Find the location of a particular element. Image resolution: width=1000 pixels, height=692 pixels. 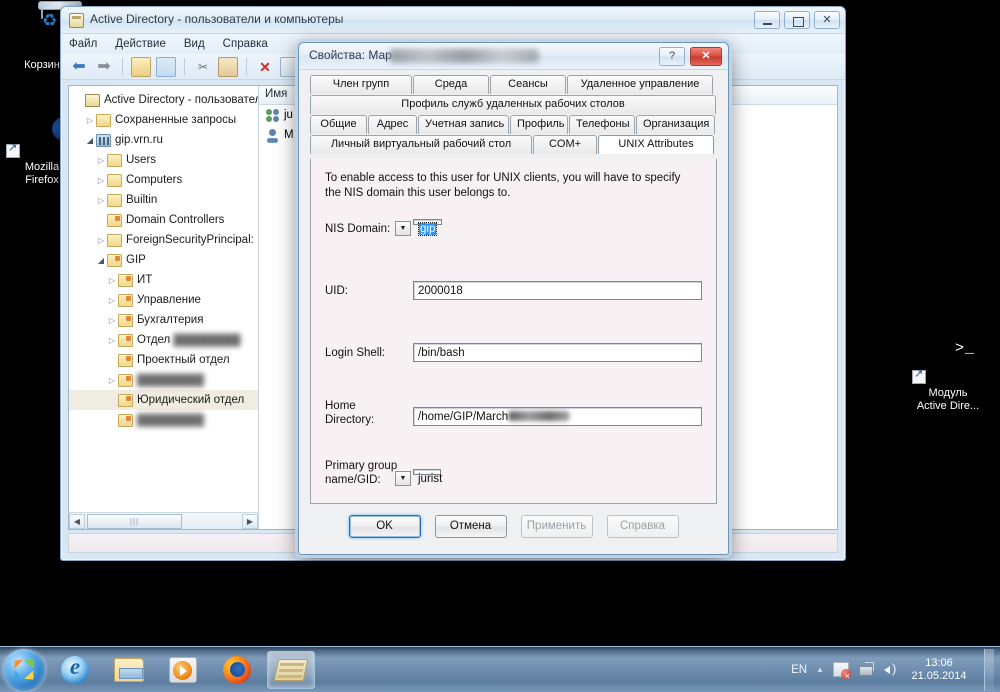

taskbar: EN ▲ 13:06 21.05.2014 is located at coordinates (500, 669).